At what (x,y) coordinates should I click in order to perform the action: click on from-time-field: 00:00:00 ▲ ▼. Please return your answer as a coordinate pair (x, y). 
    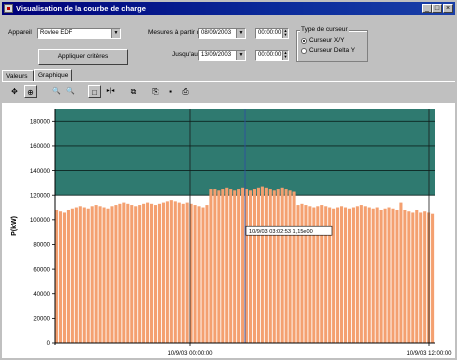
    Looking at the image, I should click on (272, 33).